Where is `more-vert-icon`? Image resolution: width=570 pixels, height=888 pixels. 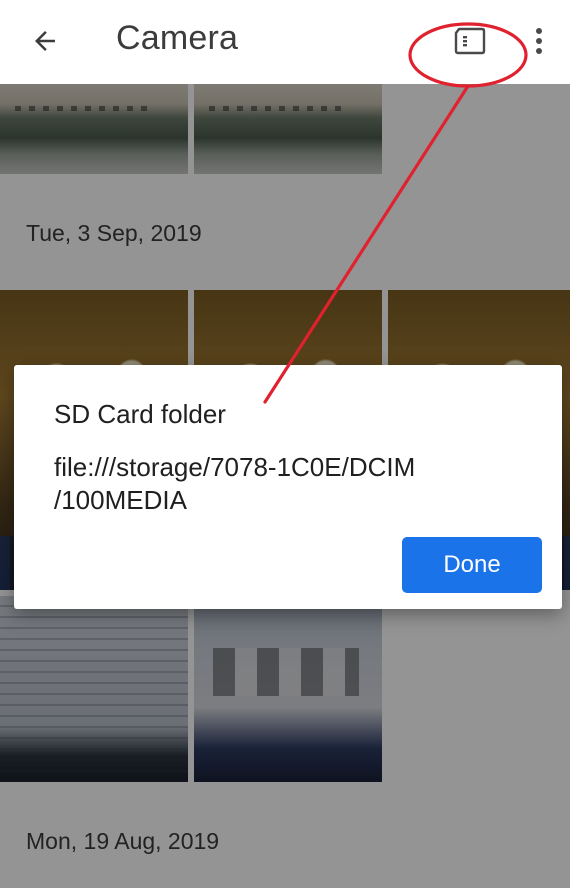
more-vert-icon is located at coordinates (539, 41).